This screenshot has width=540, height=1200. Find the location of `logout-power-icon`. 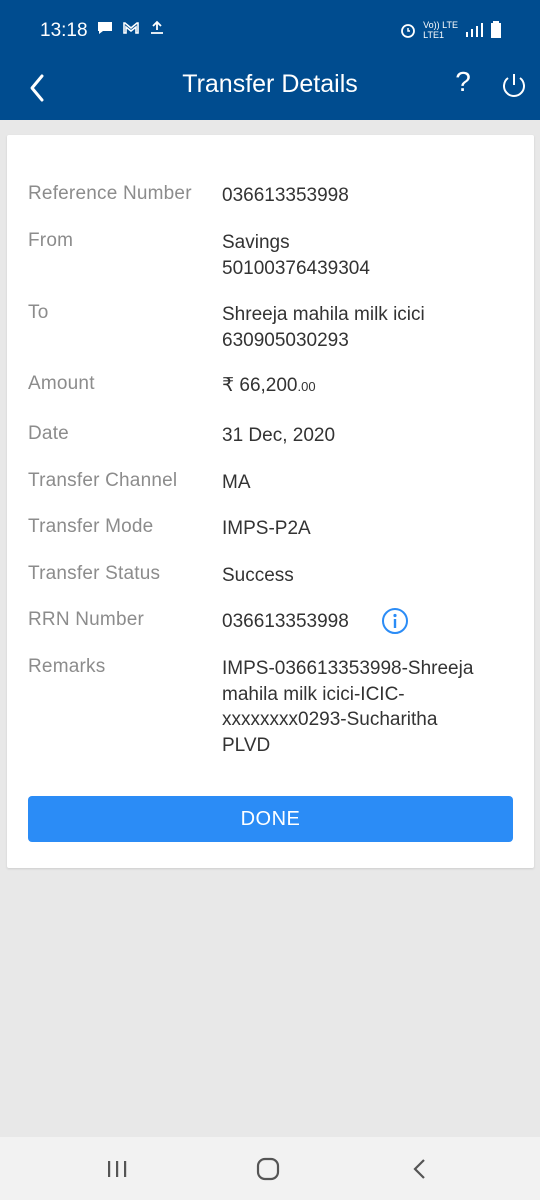

logout-power-icon is located at coordinates (514, 86).